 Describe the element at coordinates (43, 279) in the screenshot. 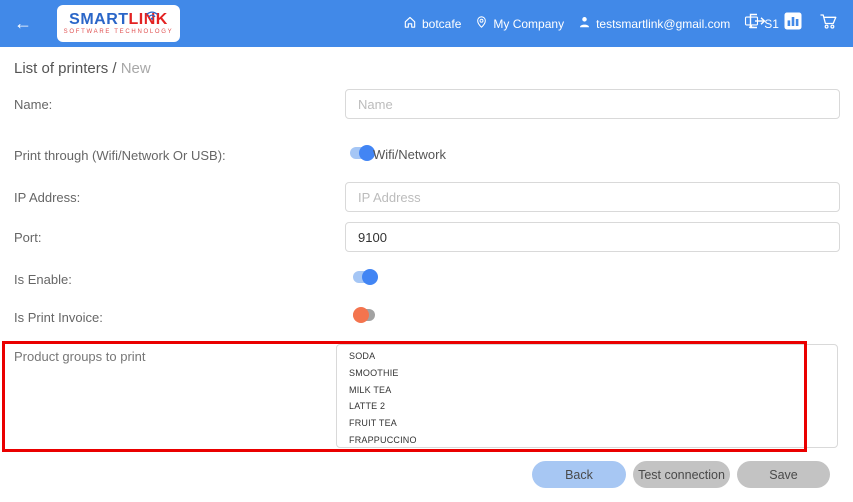

I see `is-enable-label: Is Enable:` at that location.